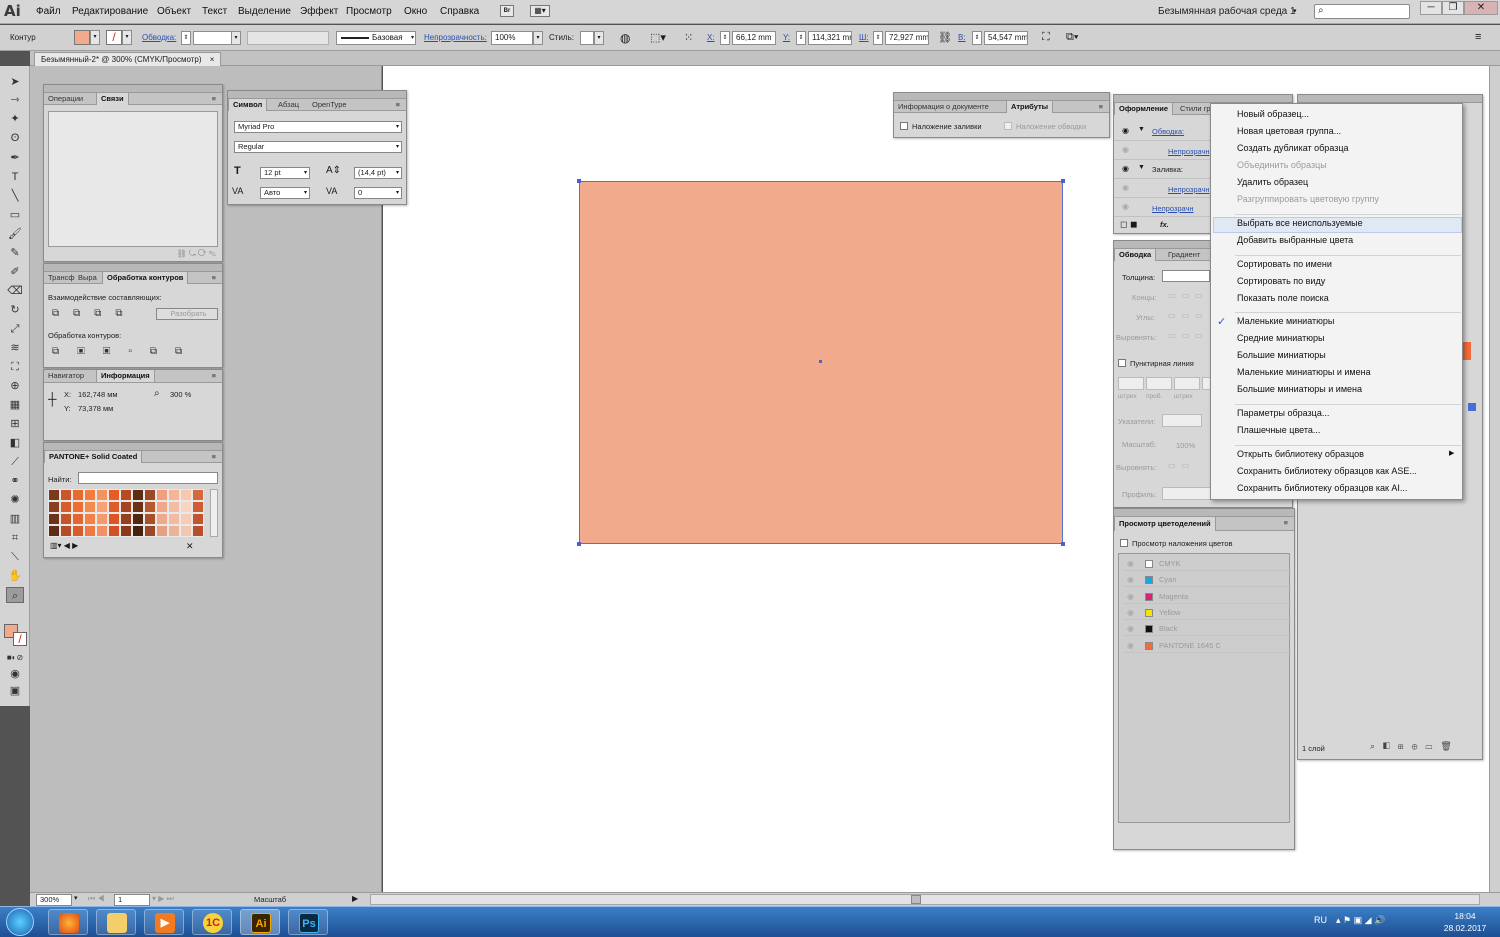 The image size is (1500, 937). I want to click on height-stepper: ⇕, so click(977, 38).